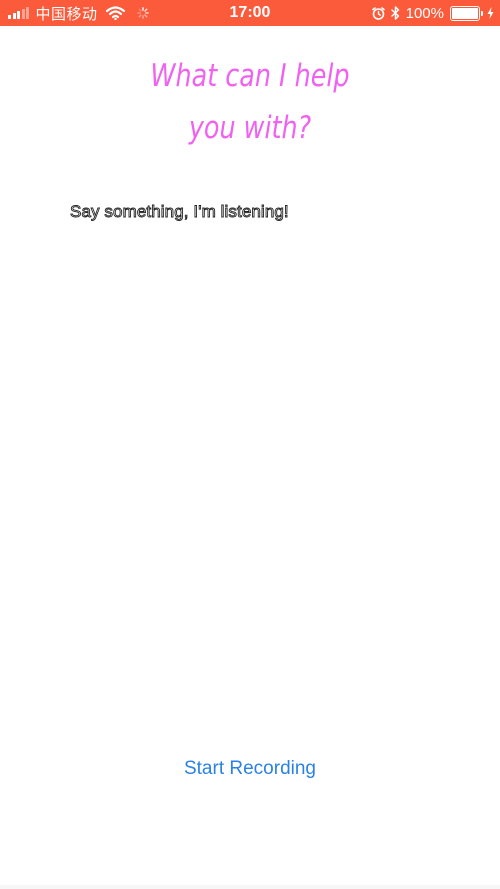  What do you see at coordinates (250, 102) in the screenshot?
I see `page-title: What can I help you with?` at bounding box center [250, 102].